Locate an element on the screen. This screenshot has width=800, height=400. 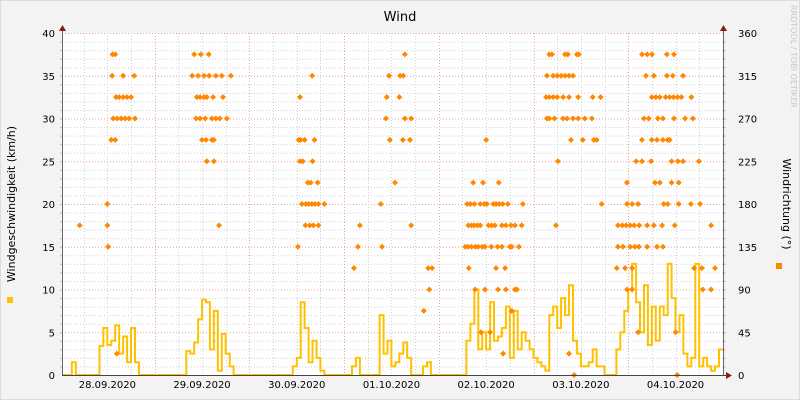
y-tick-label: 15 is located at coordinates (48, 248).